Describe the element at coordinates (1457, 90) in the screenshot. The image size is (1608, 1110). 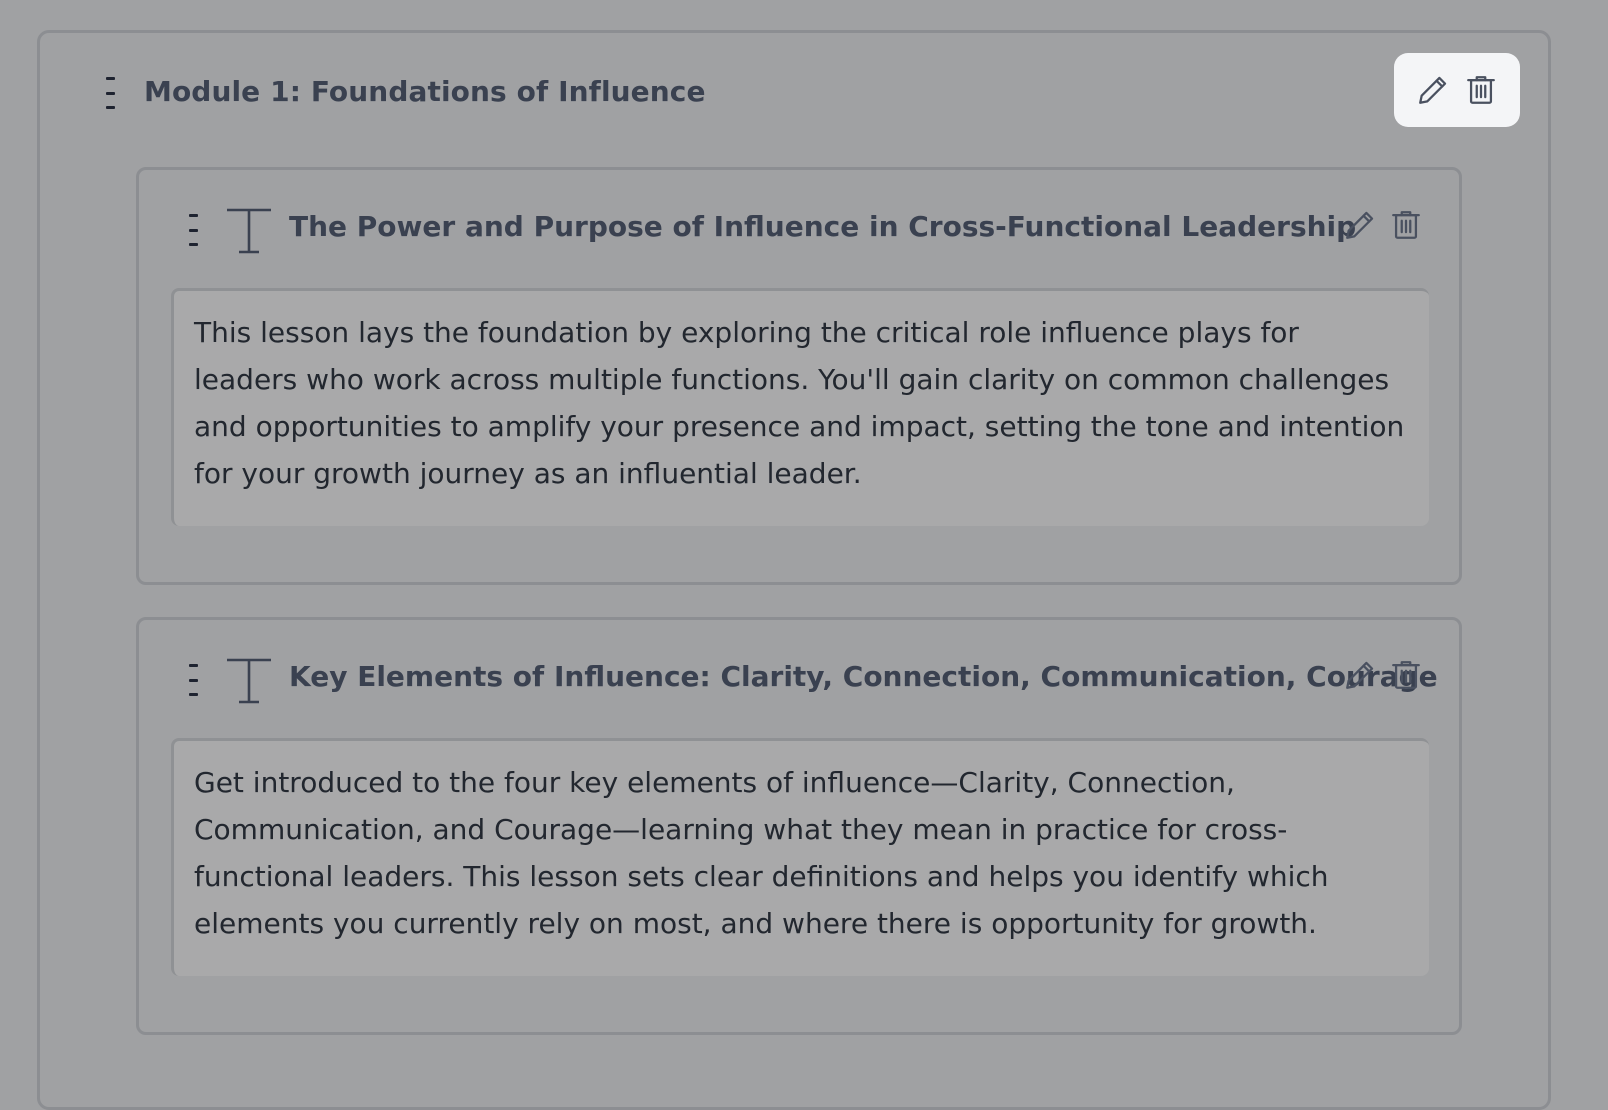
I see `module-actions-toolbar` at that location.